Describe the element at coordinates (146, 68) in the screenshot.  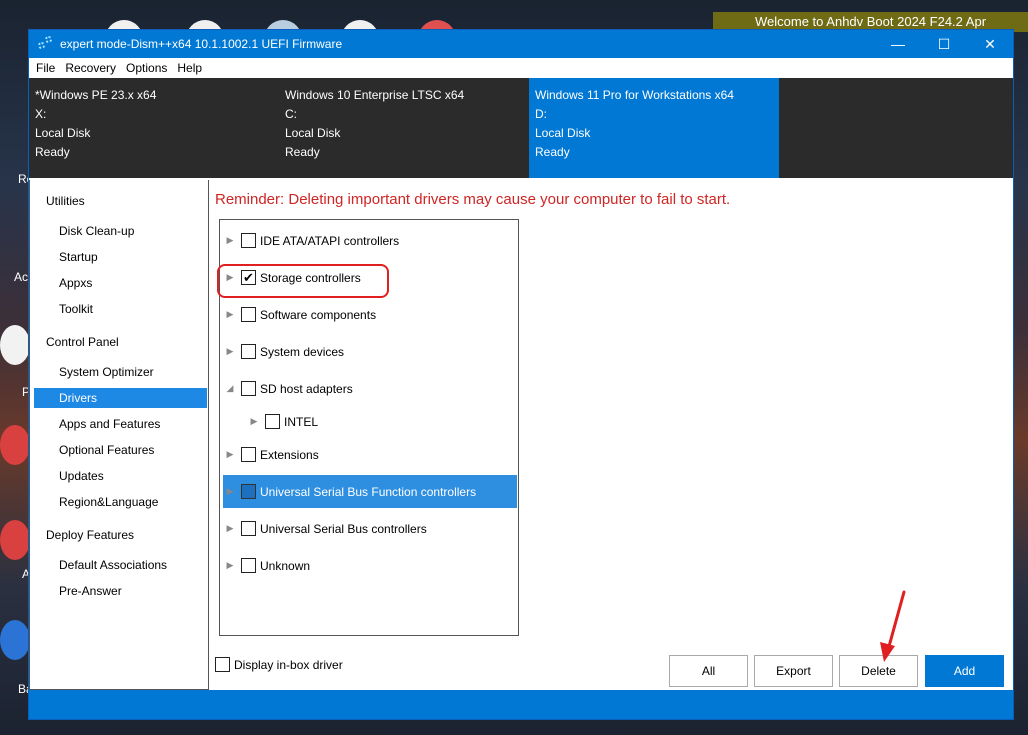
I see `menu-options: Options` at that location.